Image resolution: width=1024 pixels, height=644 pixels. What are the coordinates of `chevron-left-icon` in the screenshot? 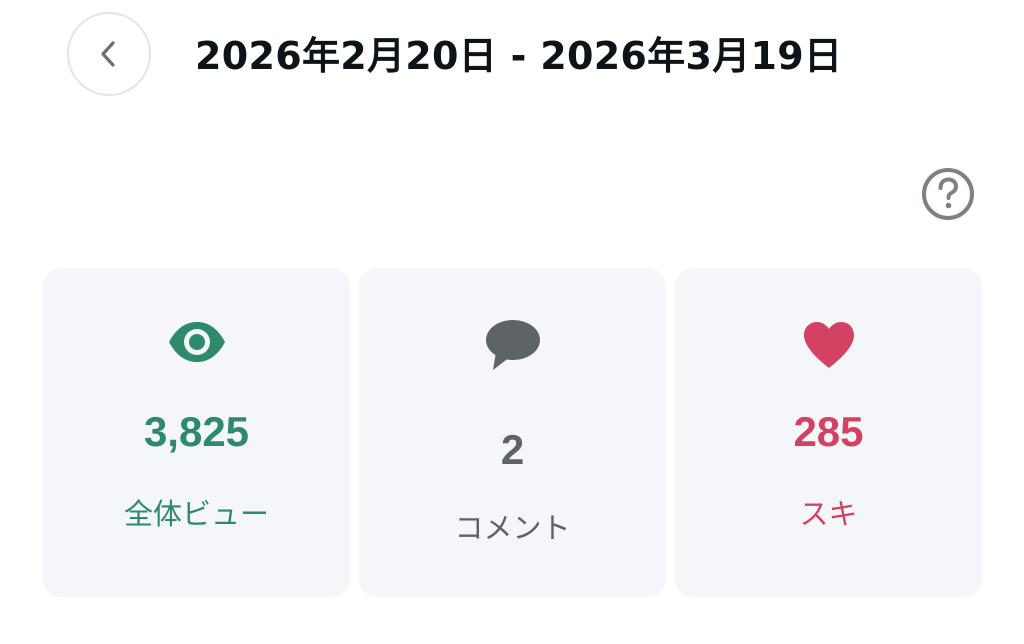 It's located at (108, 54).